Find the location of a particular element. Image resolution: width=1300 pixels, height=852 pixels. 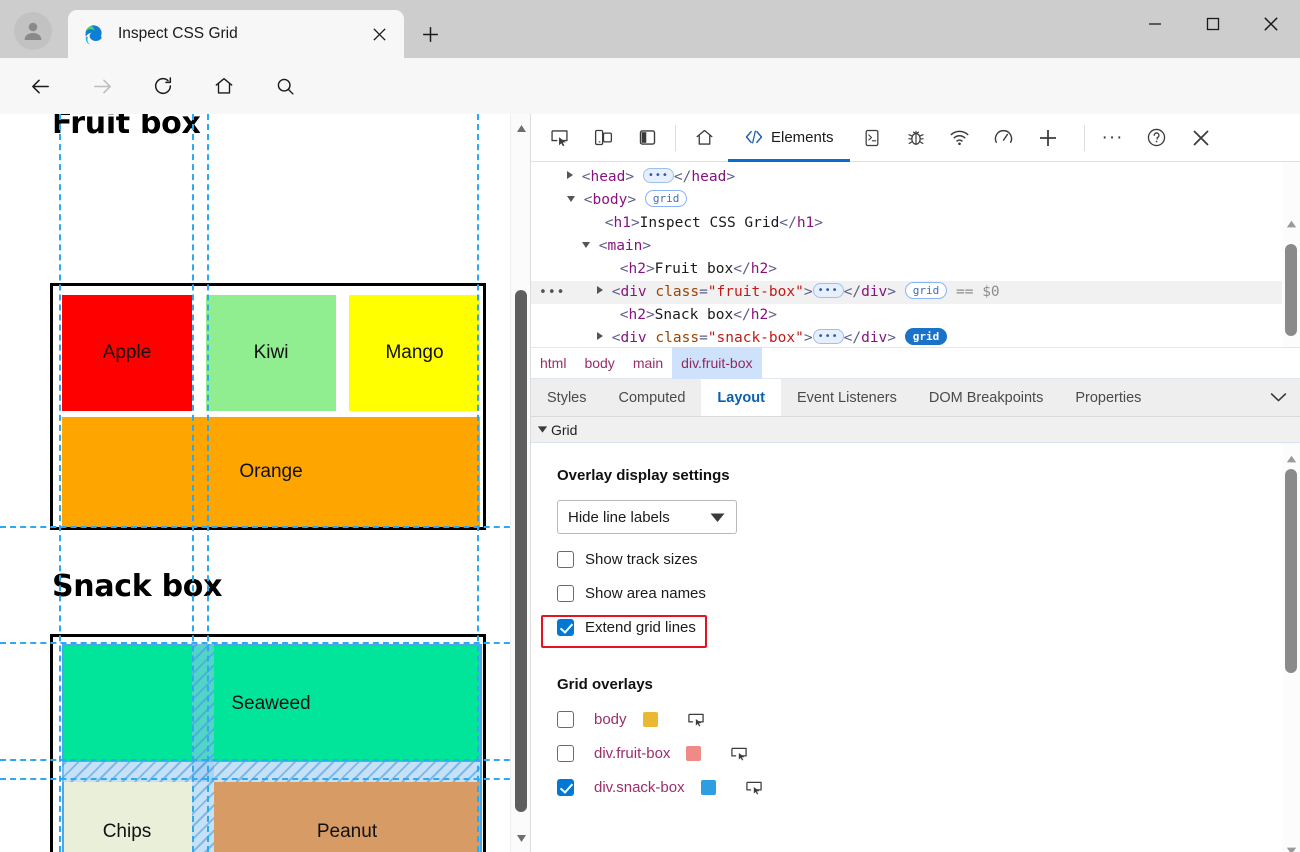

minimize-button is located at coordinates (1155, 24).